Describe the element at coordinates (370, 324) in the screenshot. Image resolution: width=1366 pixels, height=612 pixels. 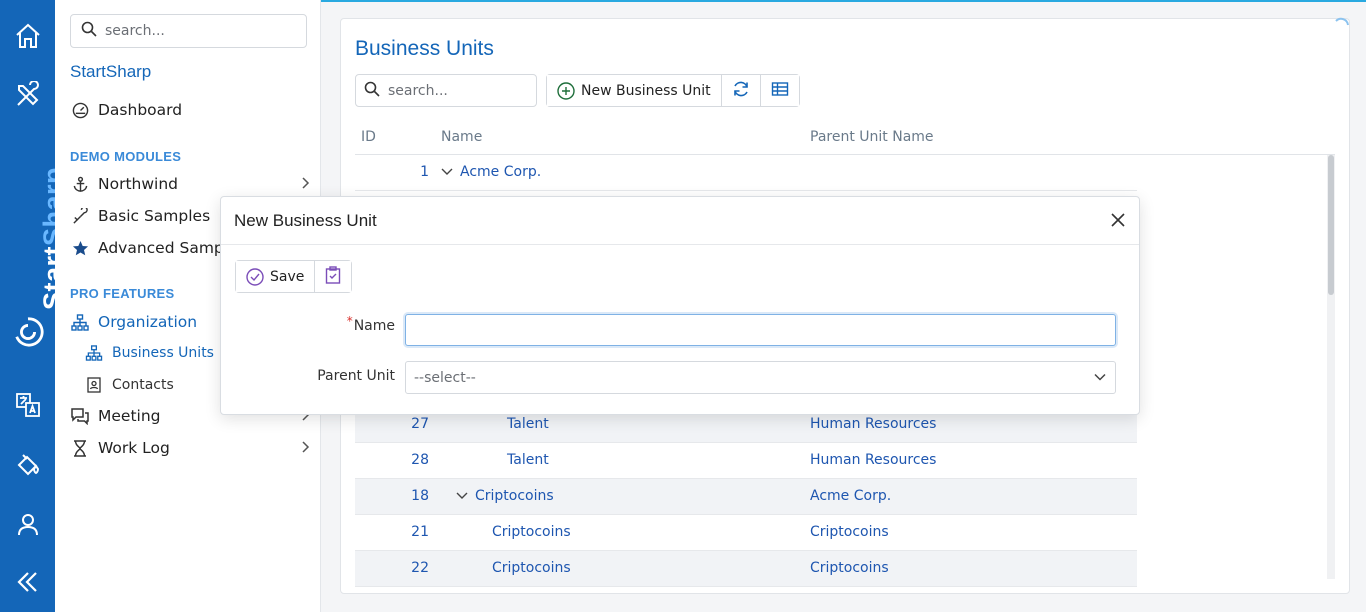
I see `name-label: *Name` at that location.